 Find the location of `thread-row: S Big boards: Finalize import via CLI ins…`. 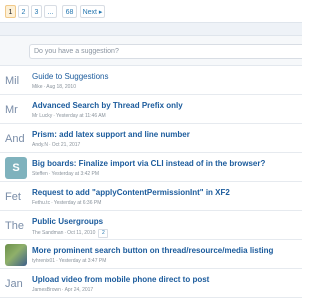

thread-row: S Big boards: Finalize import via CLI ins… is located at coordinates (151, 167).